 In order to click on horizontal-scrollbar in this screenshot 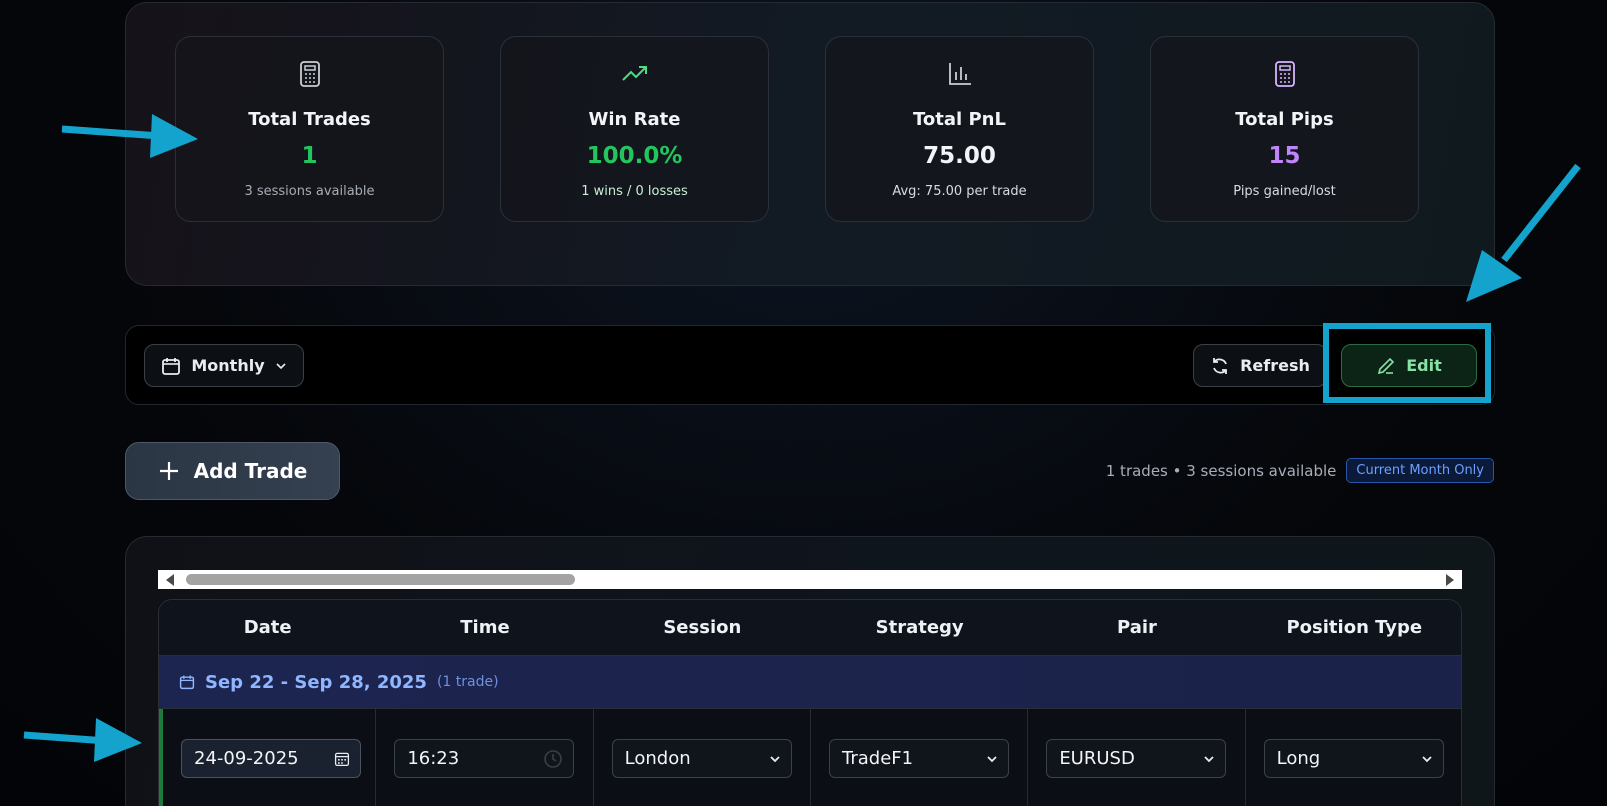, I will do `click(810, 579)`.